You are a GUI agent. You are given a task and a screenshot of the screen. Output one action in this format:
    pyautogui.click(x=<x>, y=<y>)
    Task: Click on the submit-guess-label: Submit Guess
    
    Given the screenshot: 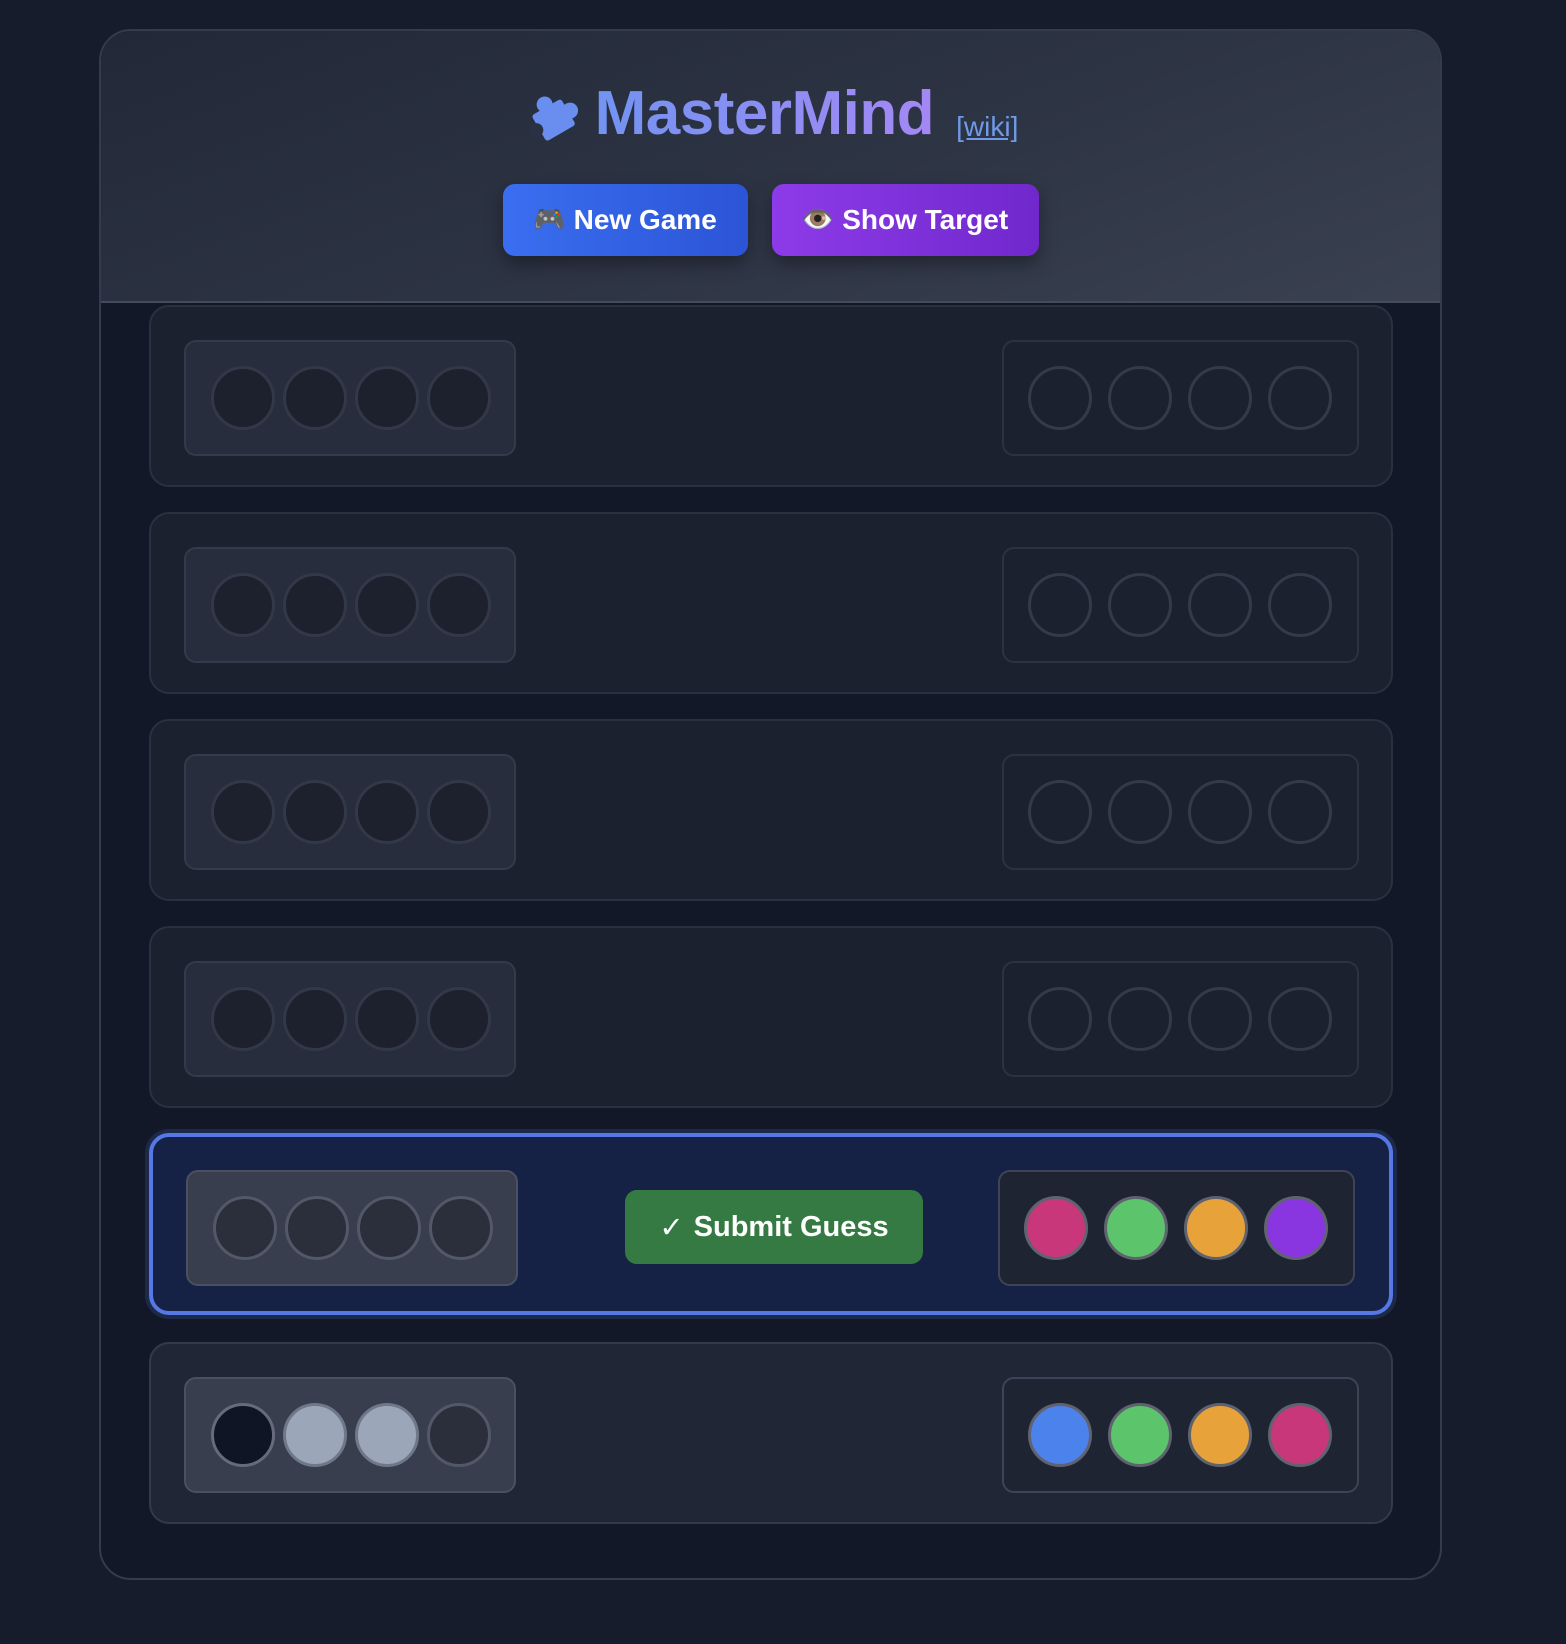 What is the action you would take?
    pyautogui.click(x=791, y=1226)
    